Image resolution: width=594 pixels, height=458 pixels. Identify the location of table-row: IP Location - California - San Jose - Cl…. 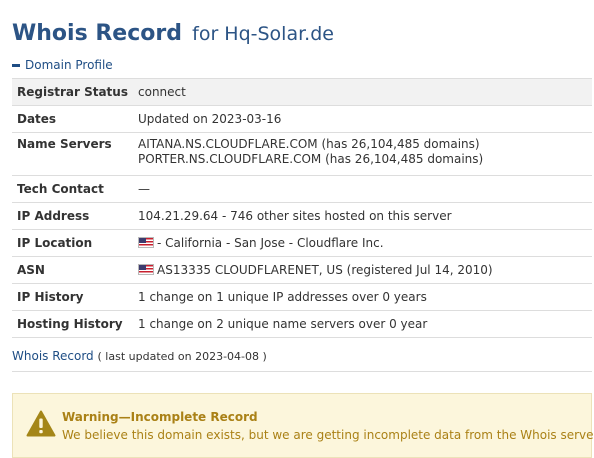
(302, 243).